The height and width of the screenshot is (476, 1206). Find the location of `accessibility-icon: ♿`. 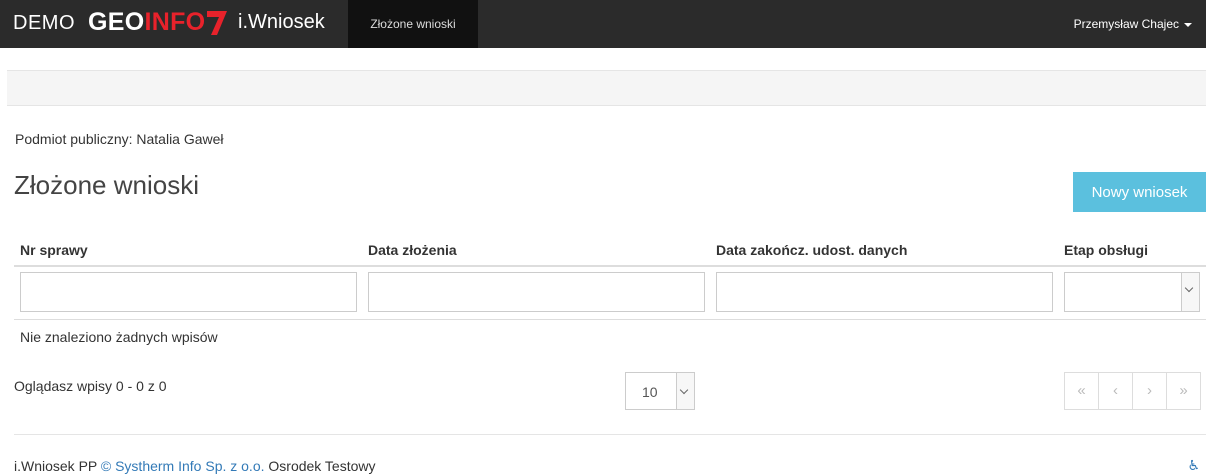

accessibility-icon: ♿ is located at coordinates (1193, 465).